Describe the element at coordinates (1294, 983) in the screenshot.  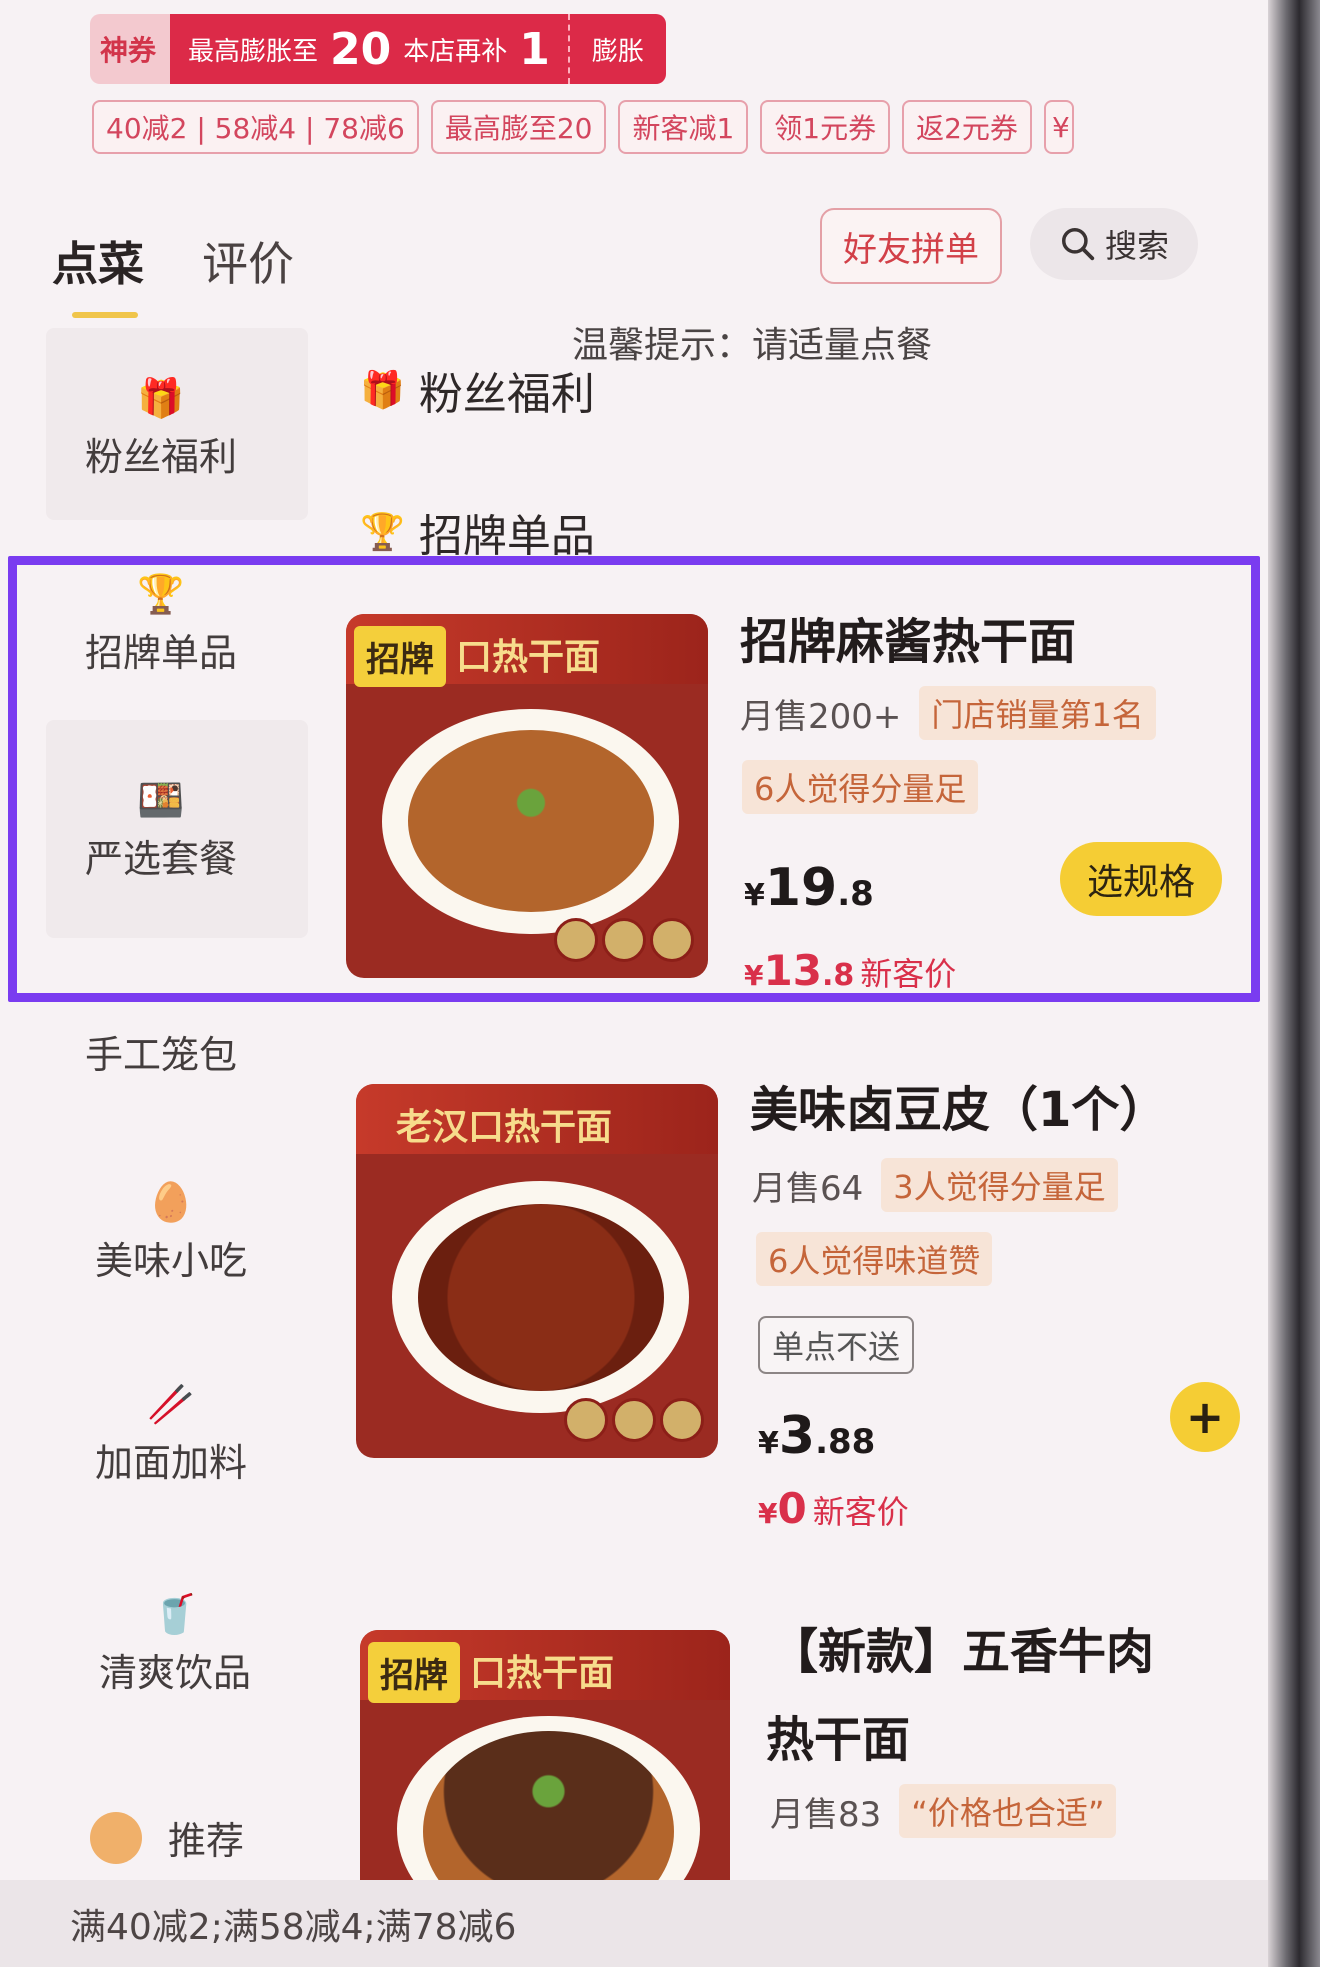
I see `phone-edge` at that location.